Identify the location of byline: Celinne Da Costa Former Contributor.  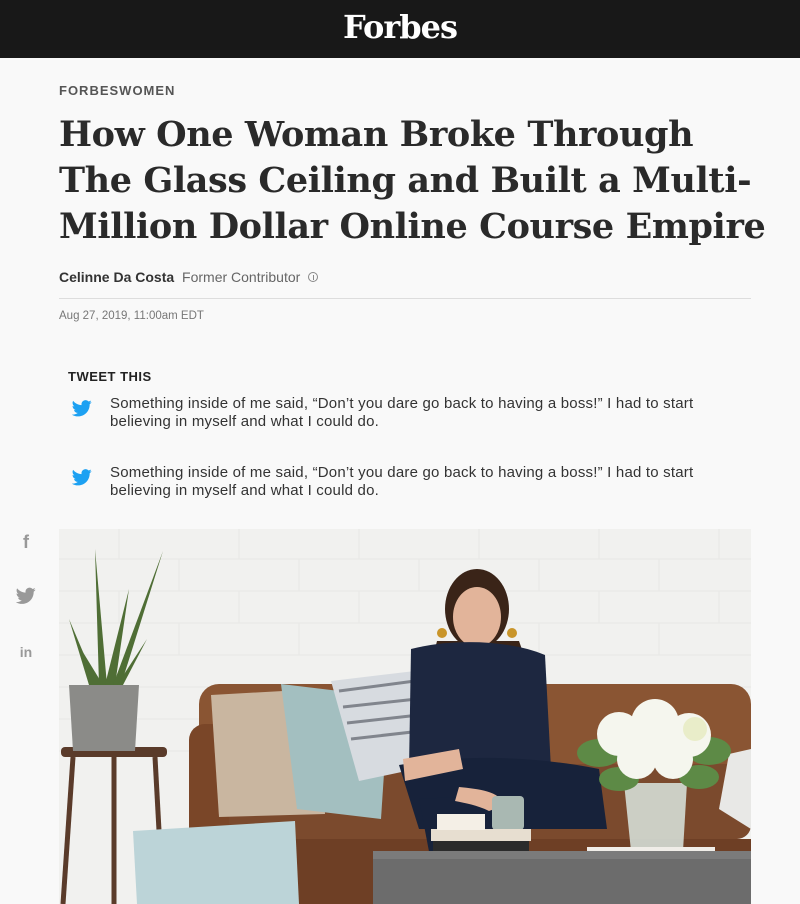
(189, 277).